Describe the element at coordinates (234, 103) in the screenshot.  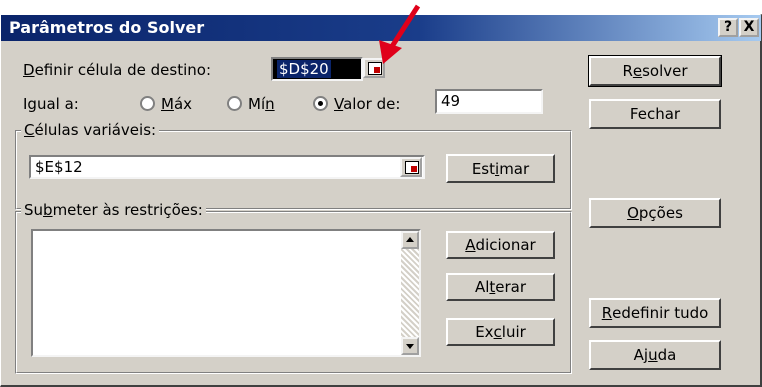
I see `min-radio` at that location.